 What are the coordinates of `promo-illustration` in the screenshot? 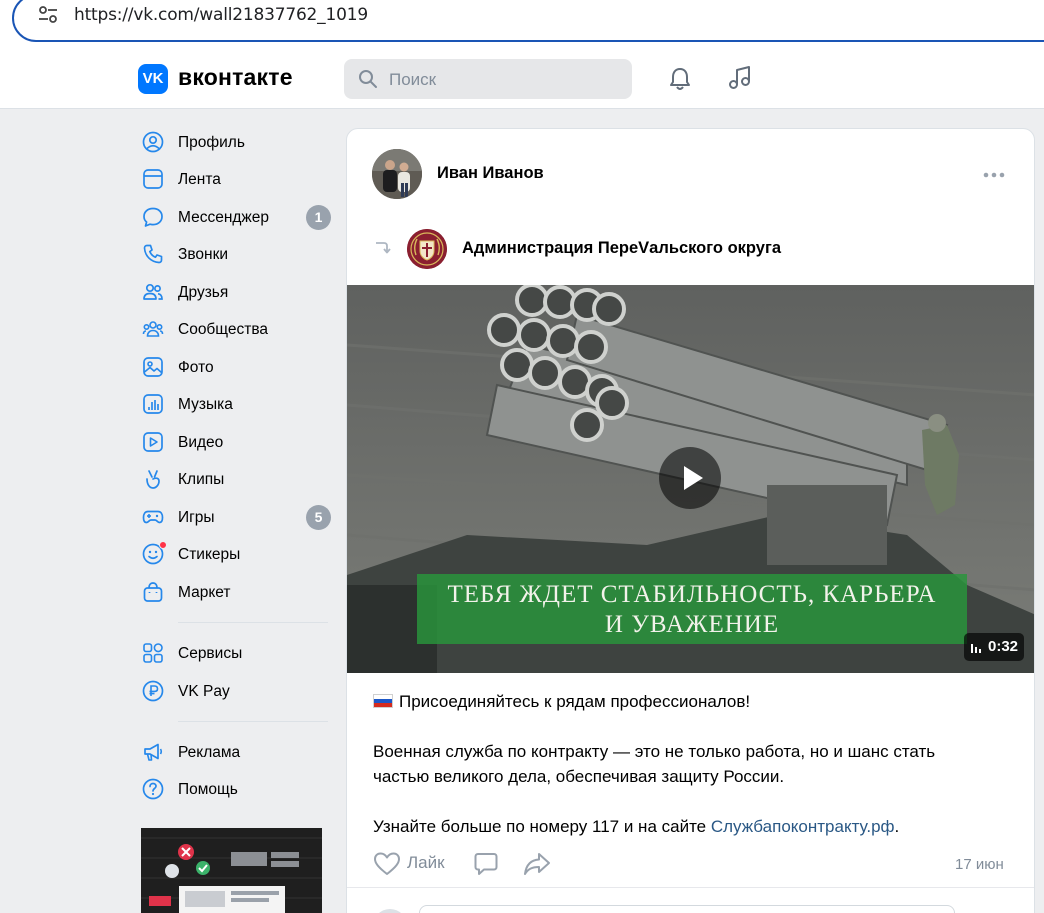 It's located at (231, 870).